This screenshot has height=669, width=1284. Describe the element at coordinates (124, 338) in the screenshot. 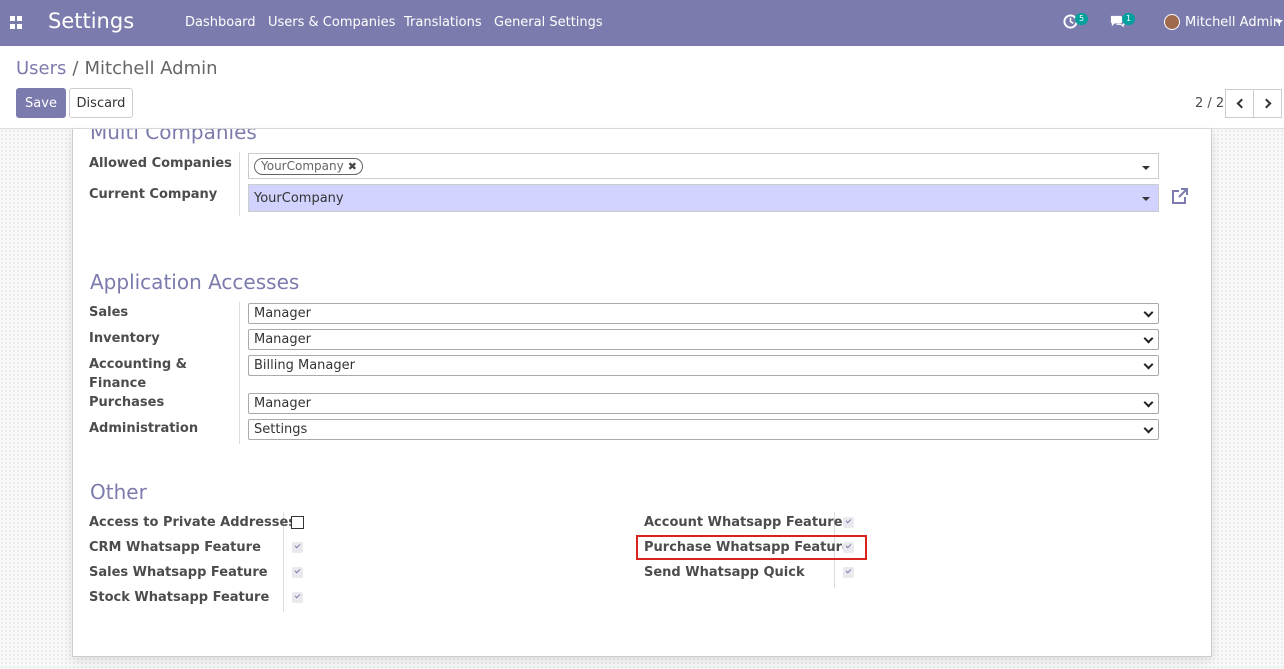

I see `label-inventory: Inventory` at that location.